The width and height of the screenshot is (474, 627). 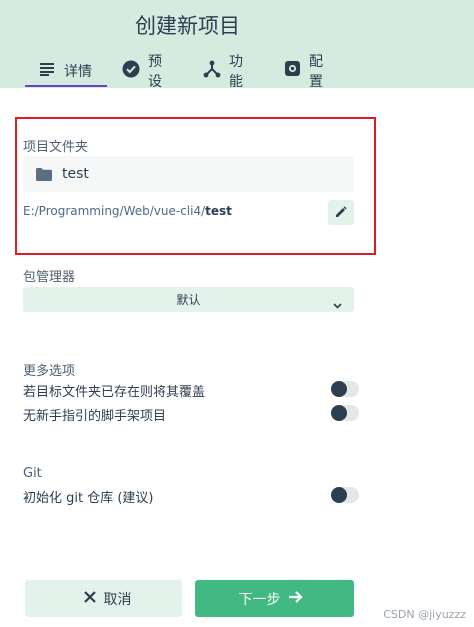 I want to click on no-guide-toggle, so click(x=345, y=413).